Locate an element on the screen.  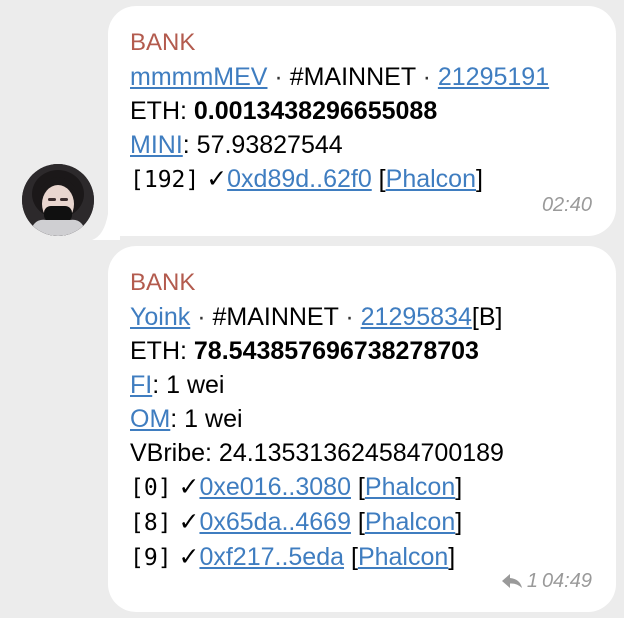
tx-line: [8] ✓0x65da..4669 [Phalcon] is located at coordinates (362, 522).